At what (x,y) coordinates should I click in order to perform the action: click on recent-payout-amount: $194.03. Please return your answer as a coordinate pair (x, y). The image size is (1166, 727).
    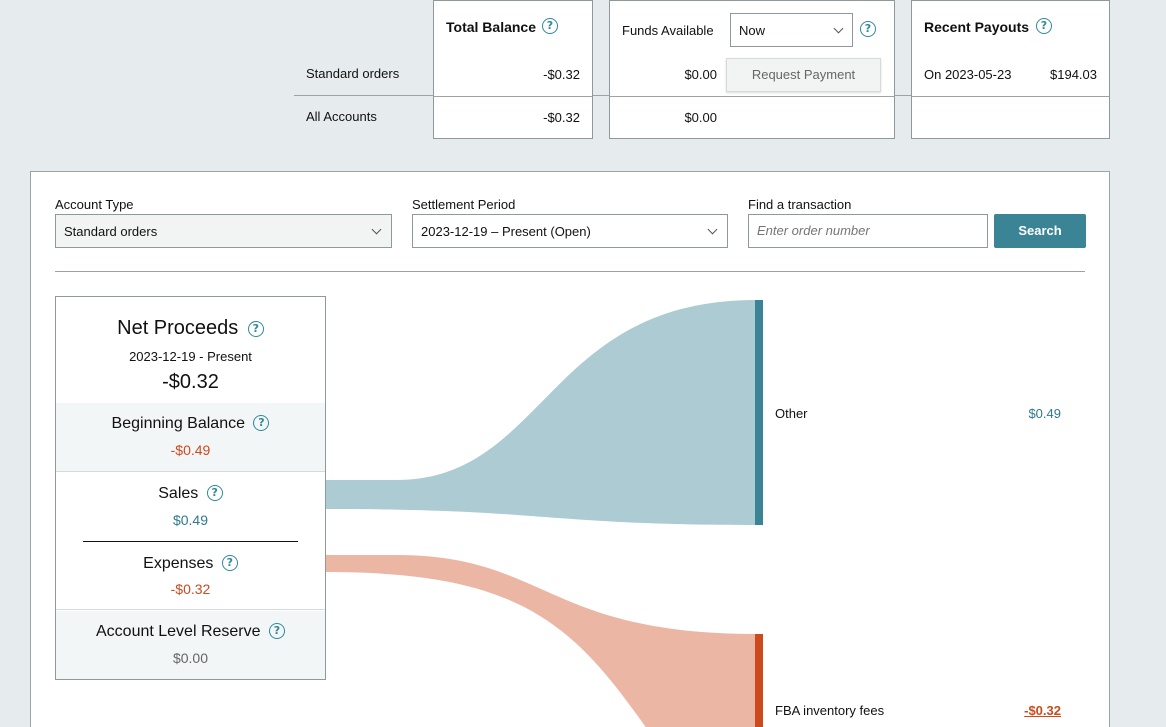
    Looking at the image, I should click on (1073, 74).